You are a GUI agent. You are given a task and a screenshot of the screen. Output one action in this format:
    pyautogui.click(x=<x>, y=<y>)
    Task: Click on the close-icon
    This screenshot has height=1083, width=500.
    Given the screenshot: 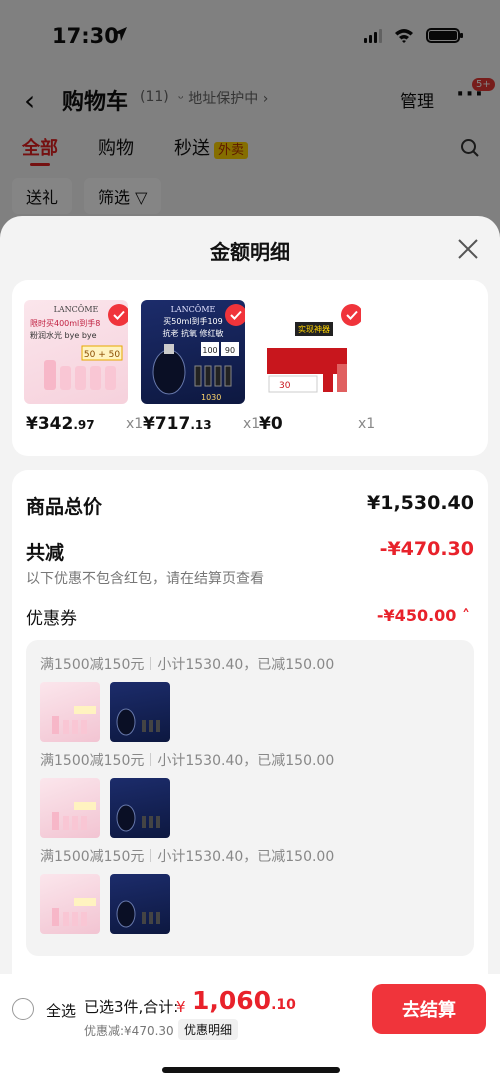 What is the action you would take?
    pyautogui.click(x=468, y=249)
    